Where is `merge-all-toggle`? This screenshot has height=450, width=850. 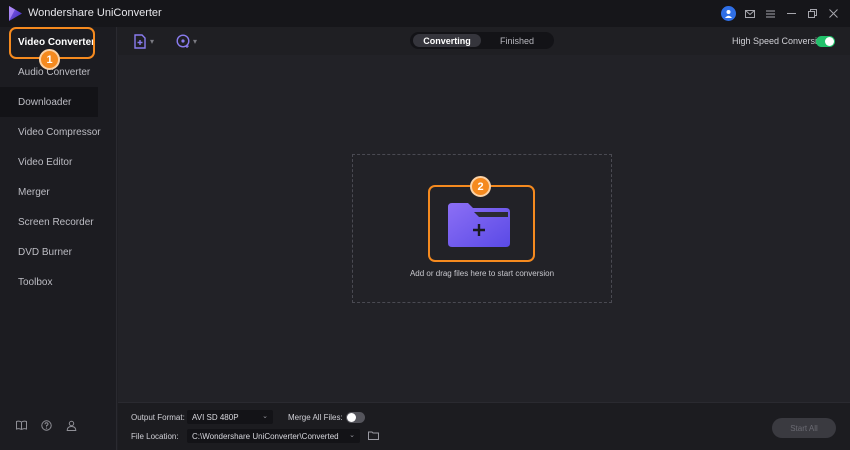 merge-all-toggle is located at coordinates (355, 417).